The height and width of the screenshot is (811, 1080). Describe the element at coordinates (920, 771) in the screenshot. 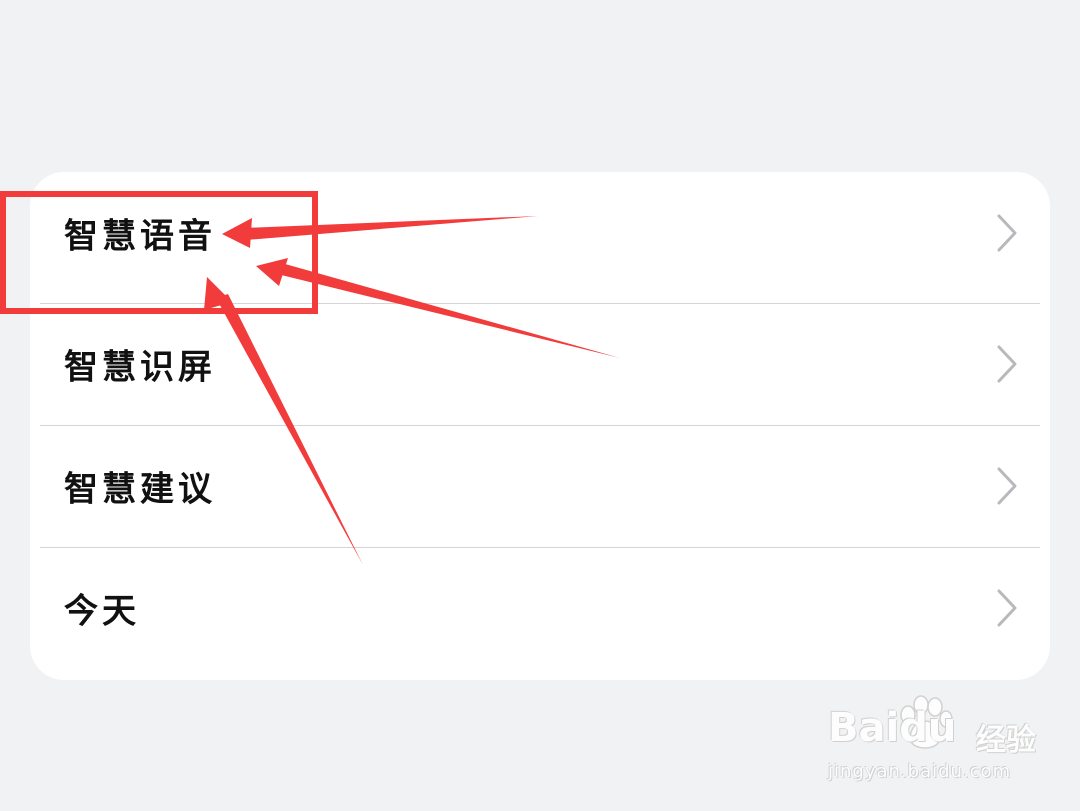

I see `watermark-url: jingyan.baidu.com` at that location.